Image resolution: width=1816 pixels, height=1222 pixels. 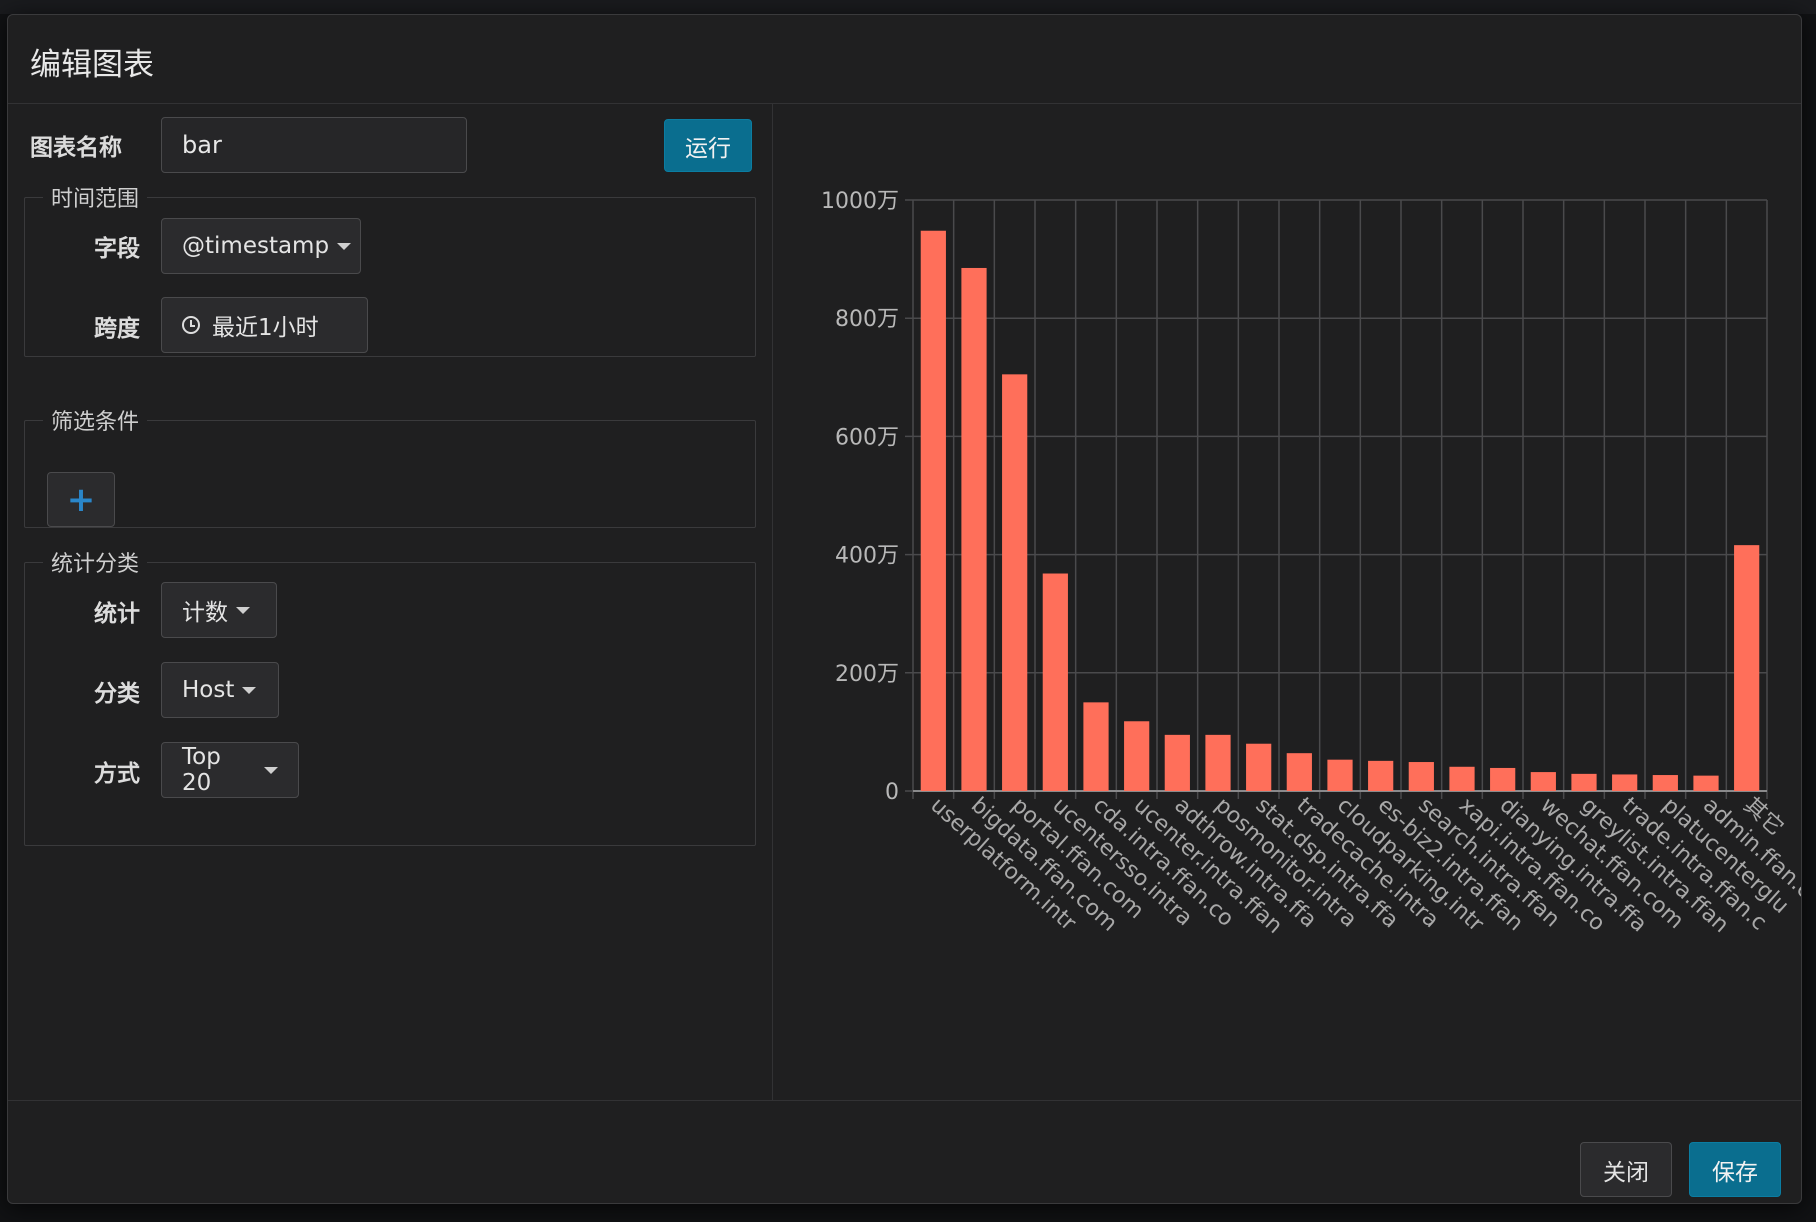 I want to click on close-button: 关闭, so click(x=1626, y=1169).